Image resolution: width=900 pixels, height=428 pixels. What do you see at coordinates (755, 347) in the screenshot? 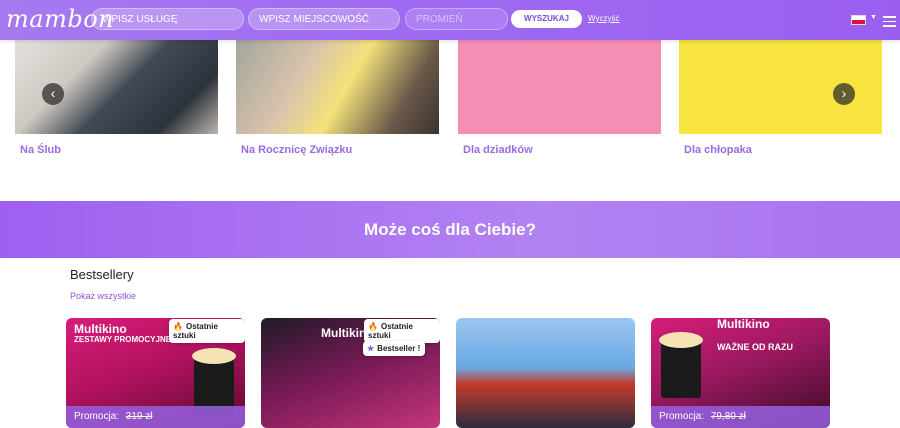
I see `product-subtitle: WAŻNE OD RAZU` at bounding box center [755, 347].